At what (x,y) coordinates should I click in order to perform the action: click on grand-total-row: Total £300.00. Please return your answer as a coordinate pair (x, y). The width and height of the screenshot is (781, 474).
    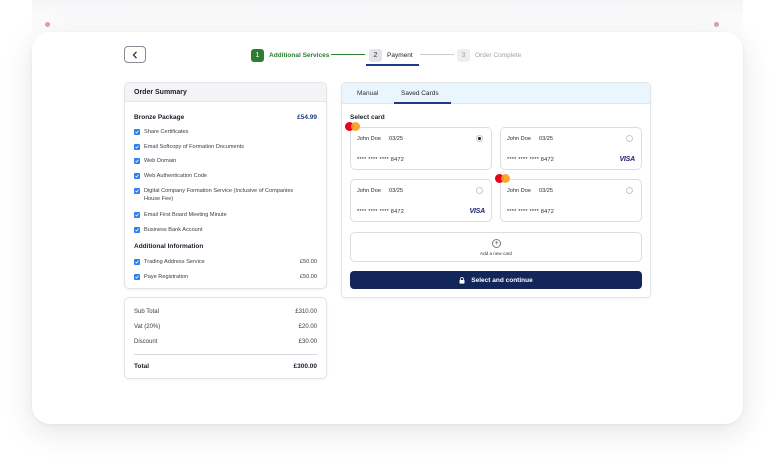
    Looking at the image, I should click on (225, 366).